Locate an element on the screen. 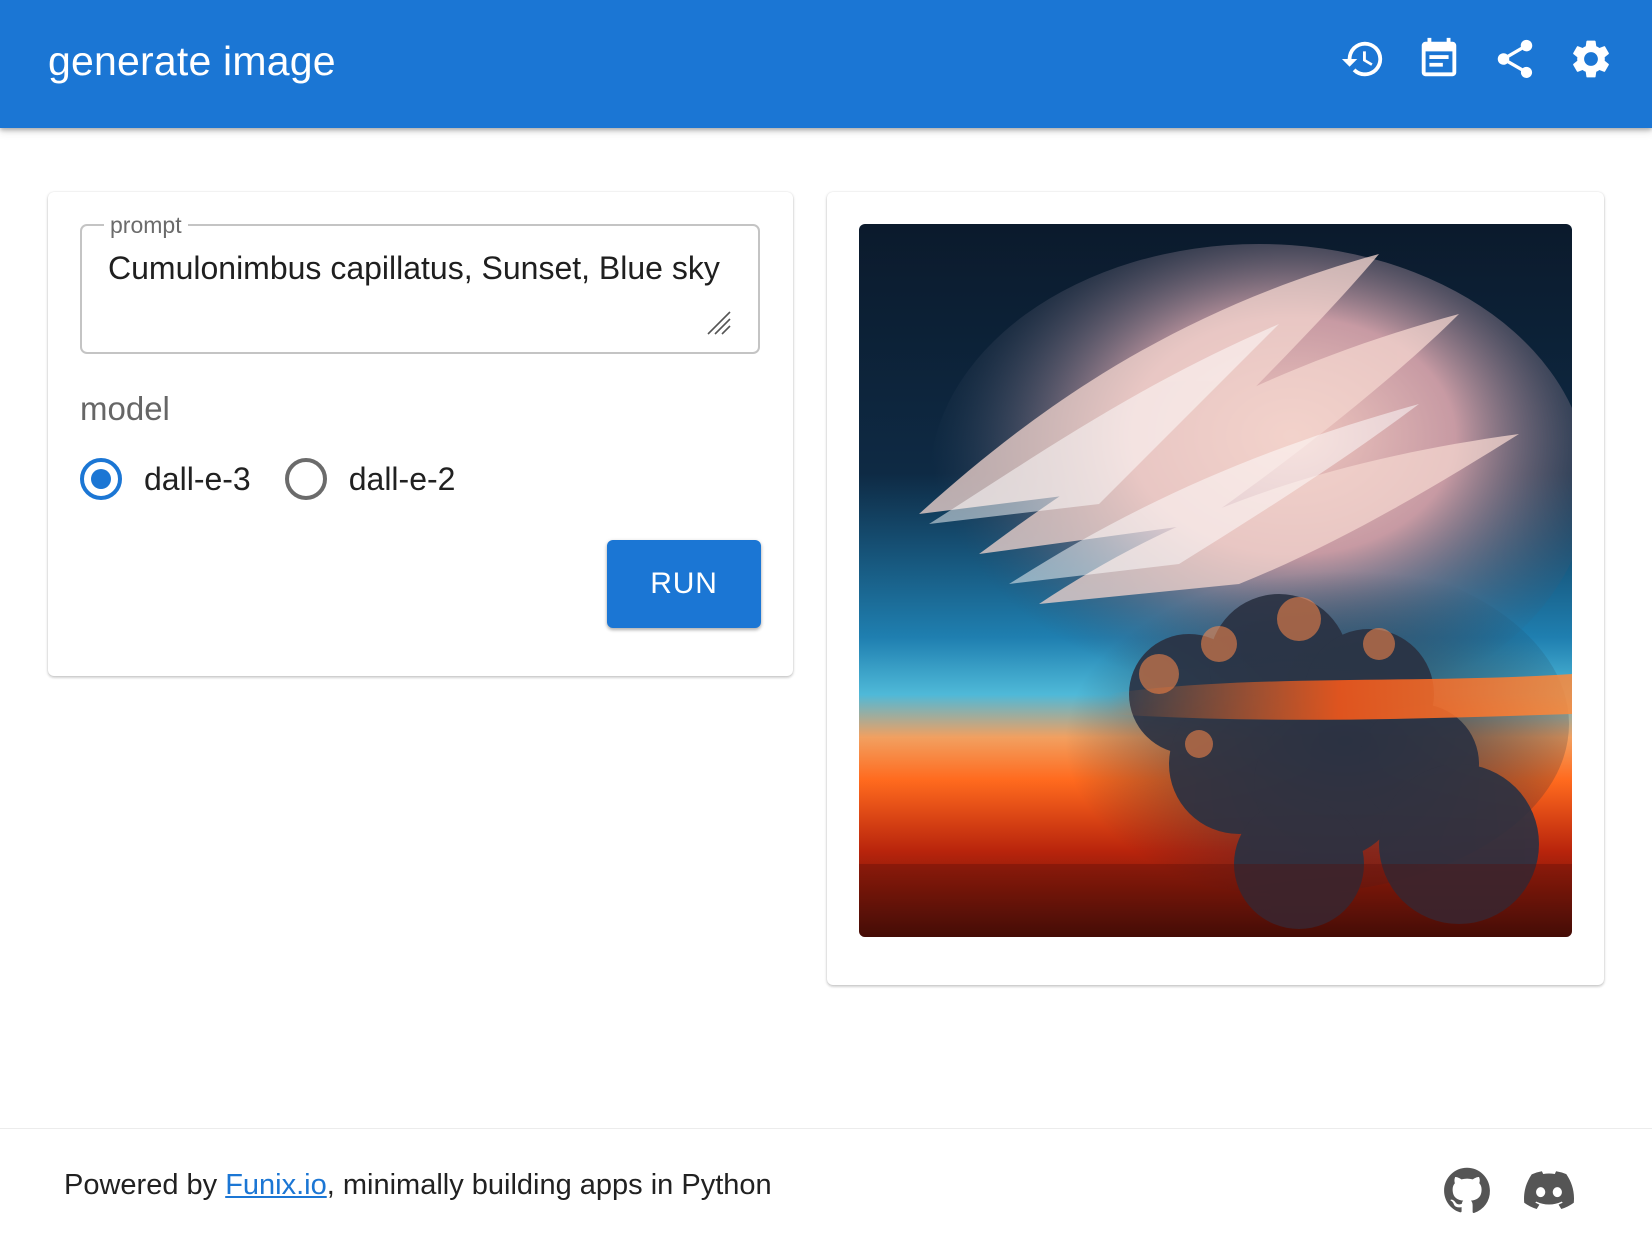  model-label: model is located at coordinates (125, 408).